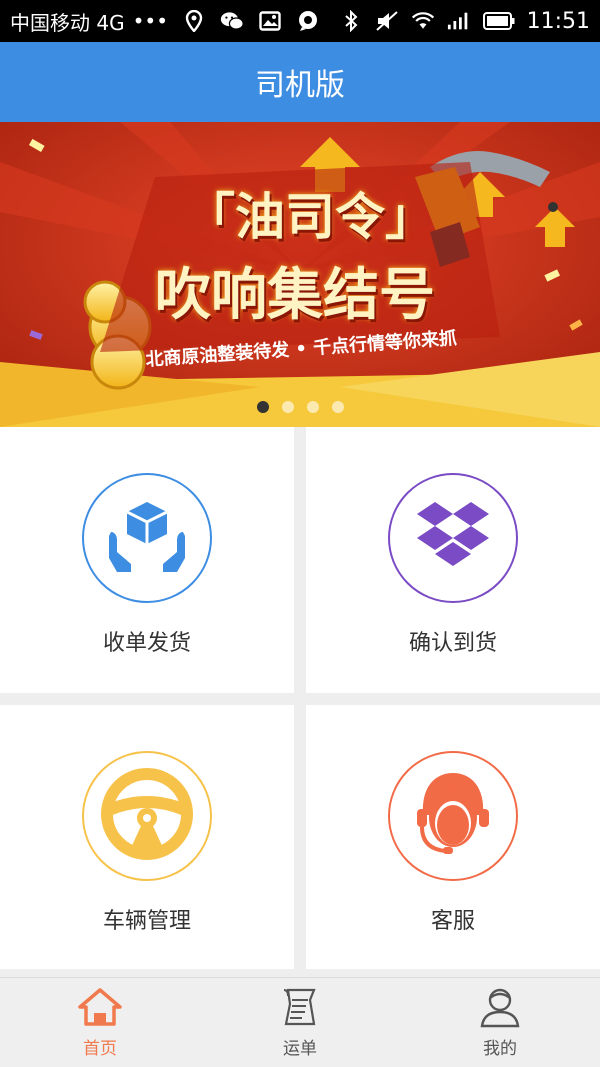 Image resolution: width=600 pixels, height=1067 pixels. What do you see at coordinates (558, 21) in the screenshot?
I see `clock-time: 11:51` at bounding box center [558, 21].